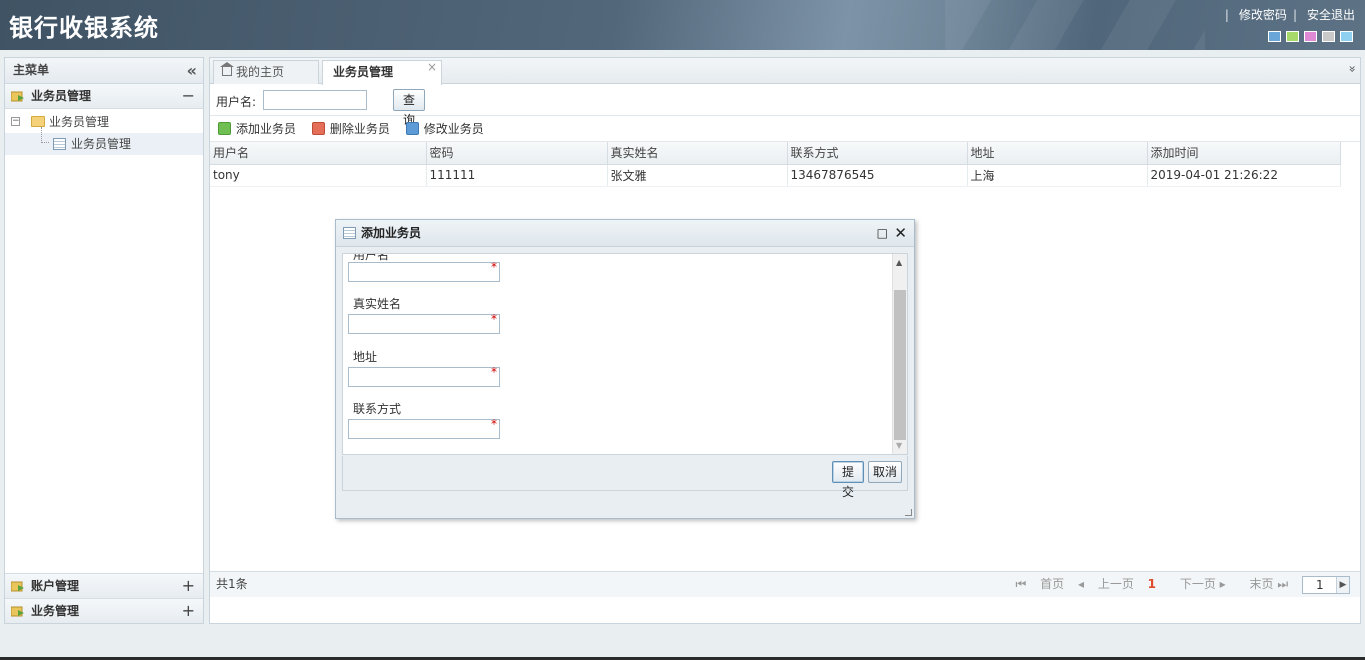 The image size is (1365, 660). Describe the element at coordinates (785, 584) in the screenshot. I see `pagination-bar: 共1条 ⏮ 首页 ◂ 上一页 1 下一页 ▸ 末页 ⏭ 1 ▶` at that location.